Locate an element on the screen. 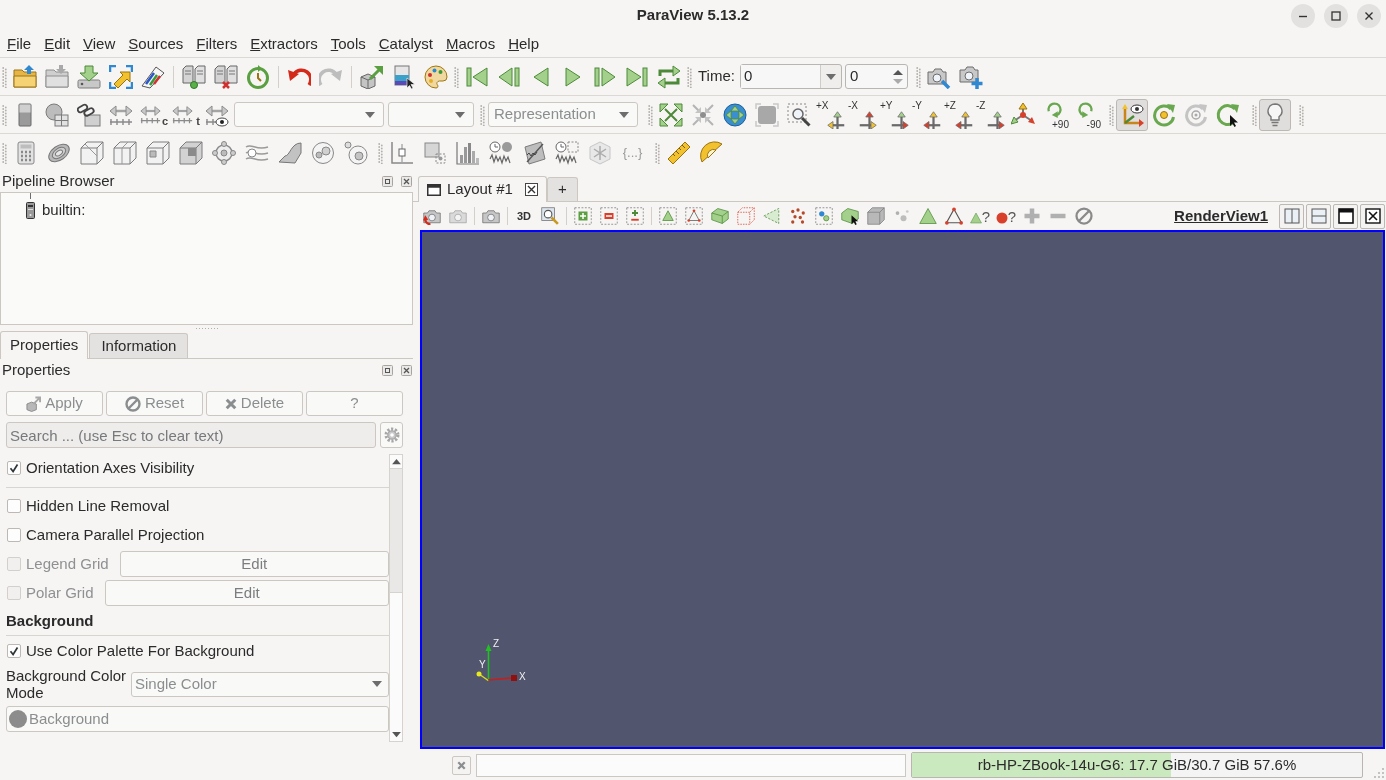  globe-arrows-icon is located at coordinates (735, 114).